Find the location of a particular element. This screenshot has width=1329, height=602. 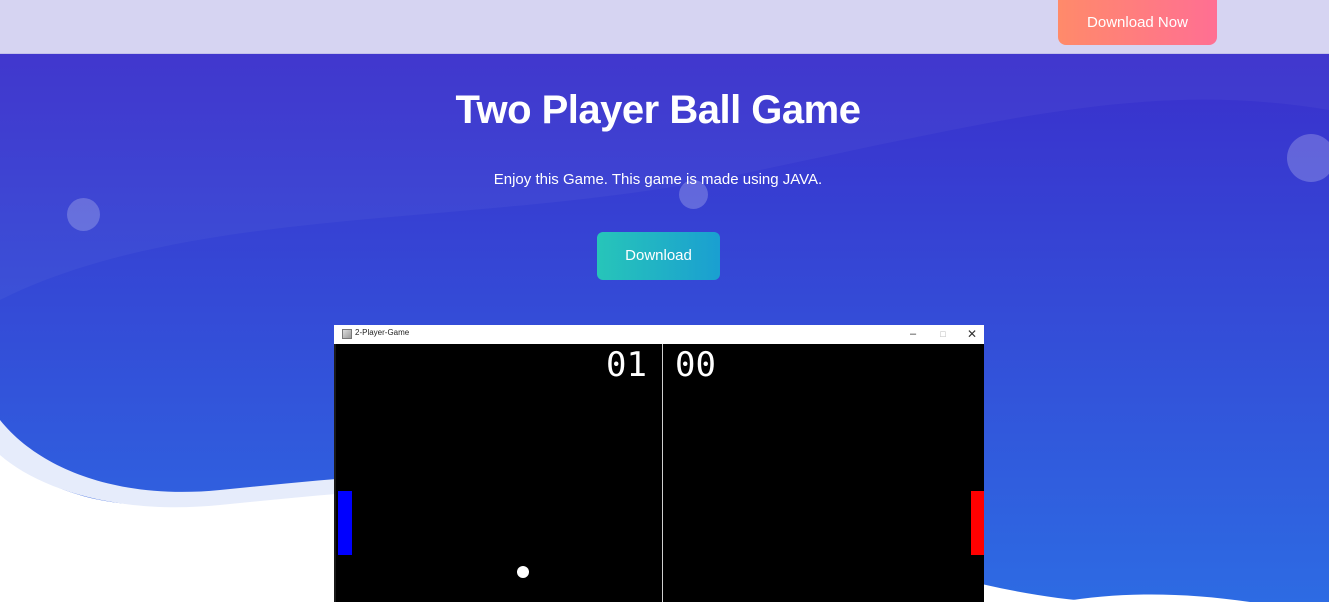

left-paddle is located at coordinates (345, 523).